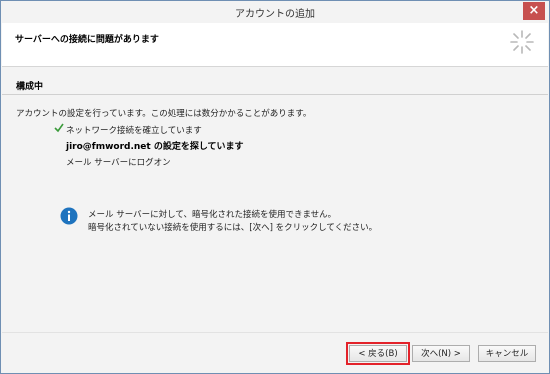 This screenshot has height=374, width=550. I want to click on section-divider, so click(275, 94).